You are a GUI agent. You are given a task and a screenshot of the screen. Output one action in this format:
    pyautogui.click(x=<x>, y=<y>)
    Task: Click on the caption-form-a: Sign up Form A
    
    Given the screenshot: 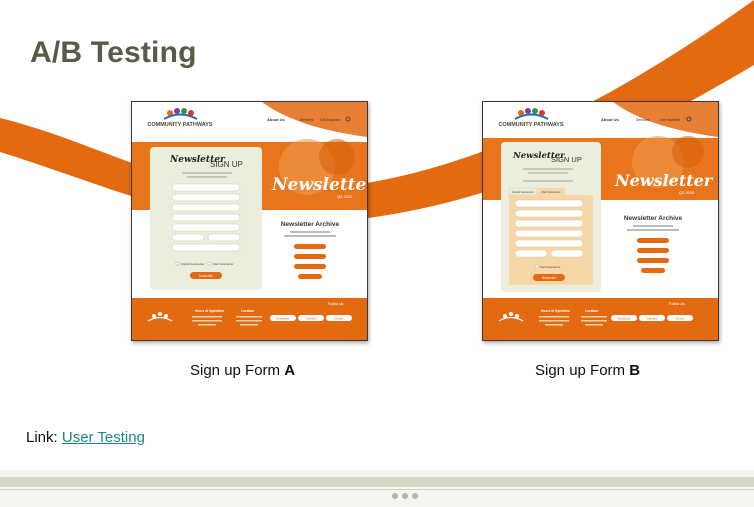 What is the action you would take?
    pyautogui.click(x=242, y=370)
    